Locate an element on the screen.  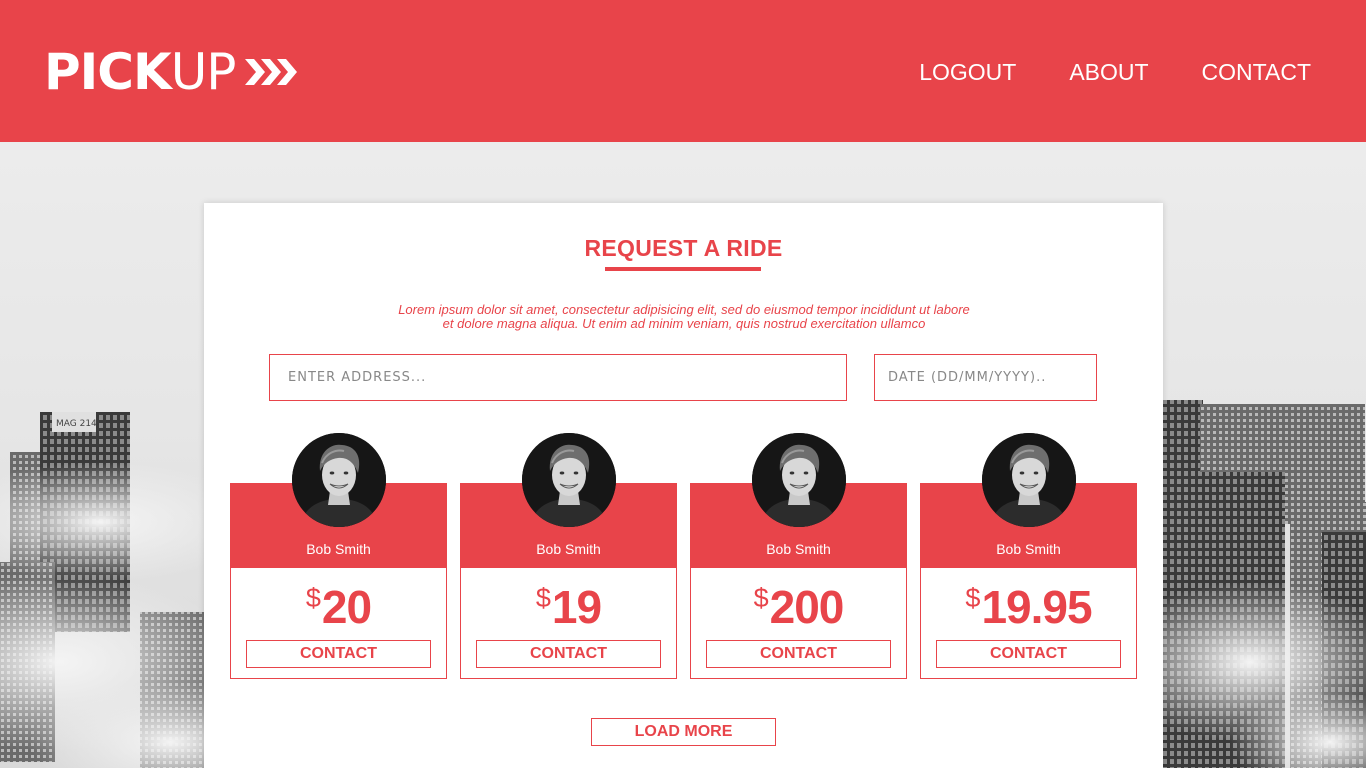
driver-price: $ 19 is located at coordinates (568, 607).